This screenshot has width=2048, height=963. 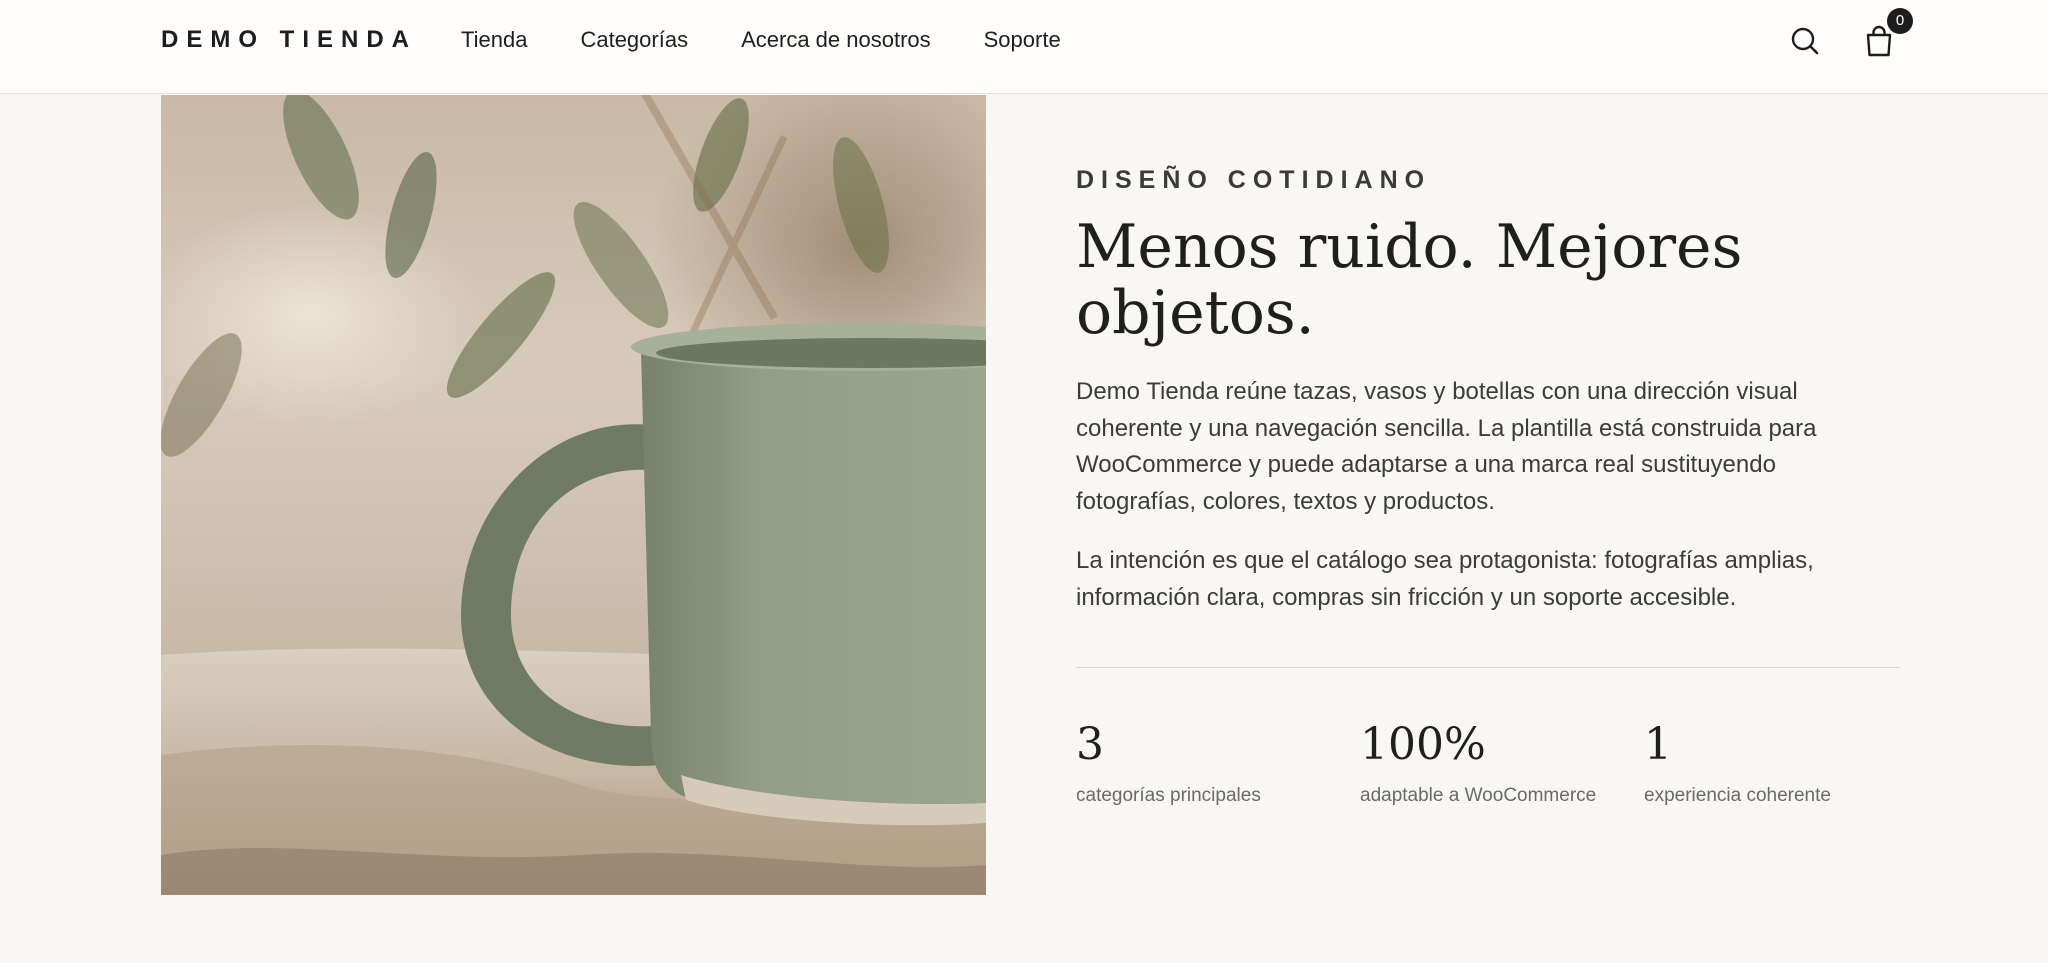 What do you see at coordinates (1658, 744) in the screenshot?
I see `stat-value: 1` at bounding box center [1658, 744].